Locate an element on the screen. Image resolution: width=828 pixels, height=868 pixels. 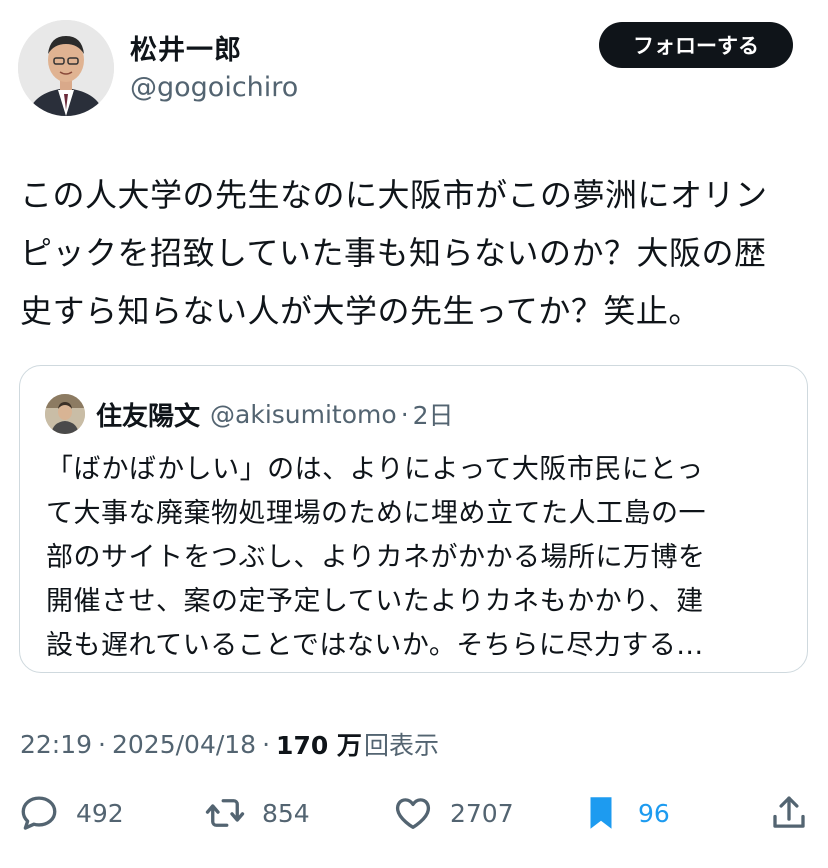
author-photo is located at coordinates (66, 68).